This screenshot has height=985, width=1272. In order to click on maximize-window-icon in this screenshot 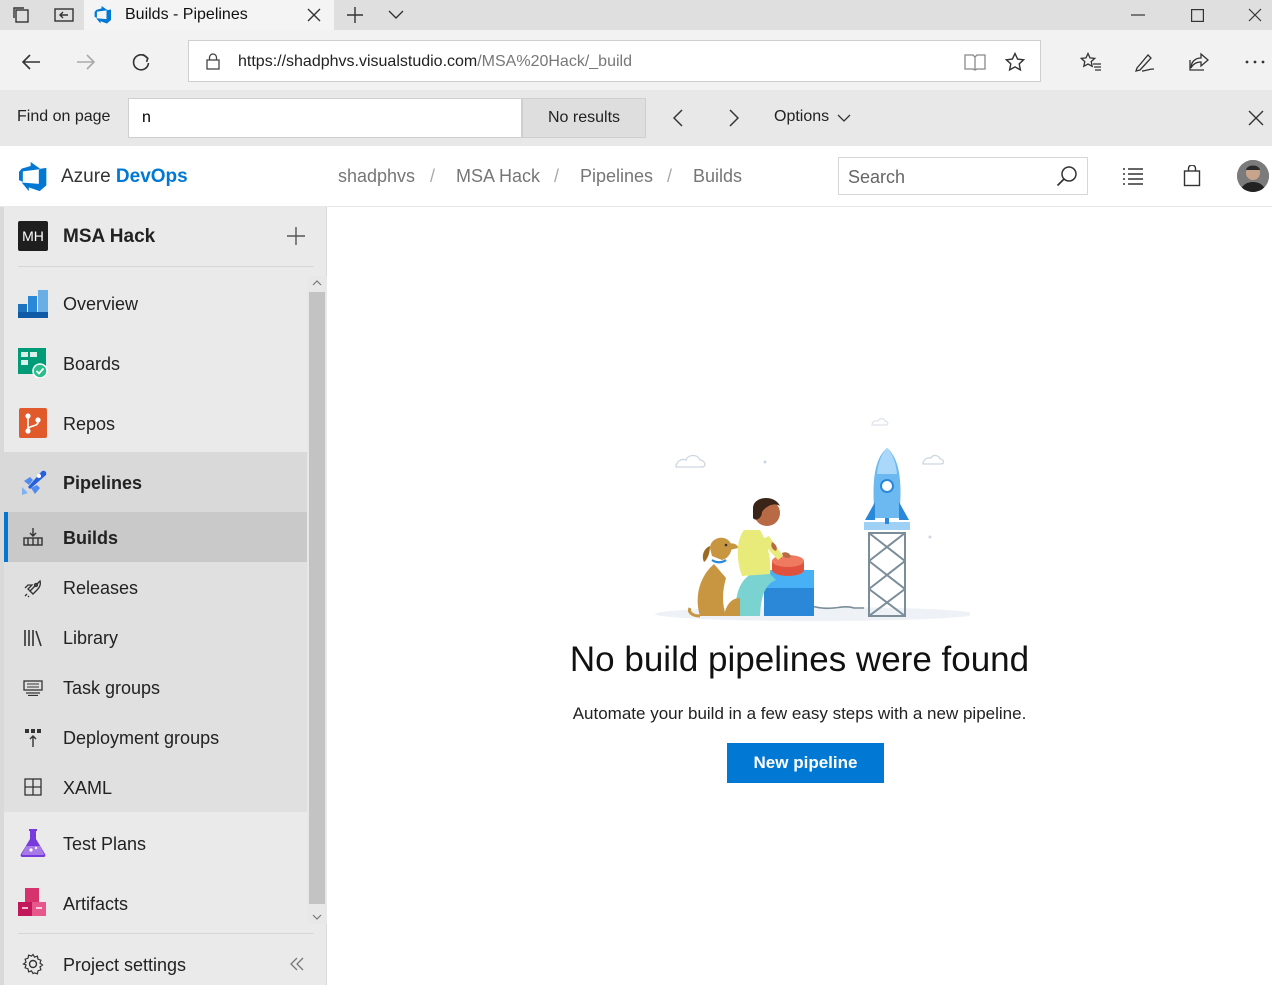, I will do `click(1197, 15)`.